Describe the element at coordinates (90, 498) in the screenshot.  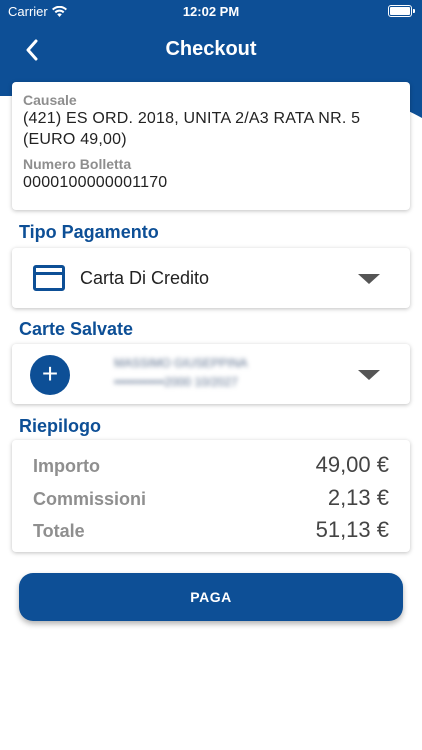
I see `summary-label: Commissioni` at that location.